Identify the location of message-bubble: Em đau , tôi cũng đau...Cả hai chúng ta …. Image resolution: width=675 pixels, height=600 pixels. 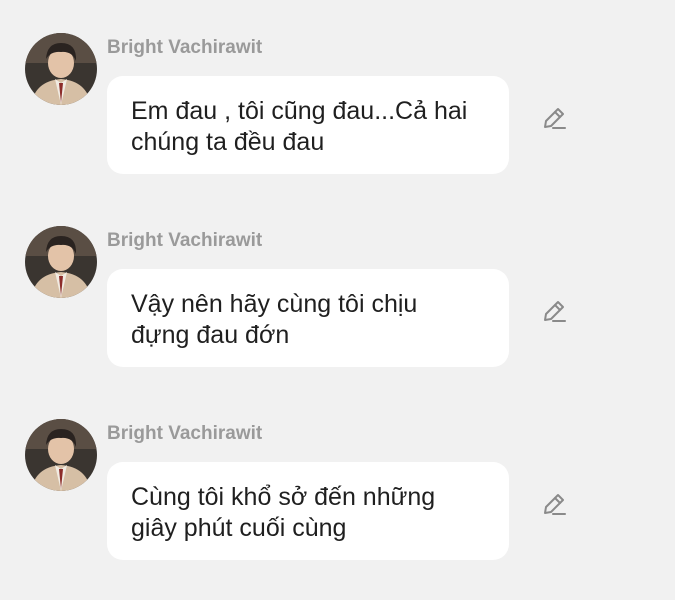
(308, 125).